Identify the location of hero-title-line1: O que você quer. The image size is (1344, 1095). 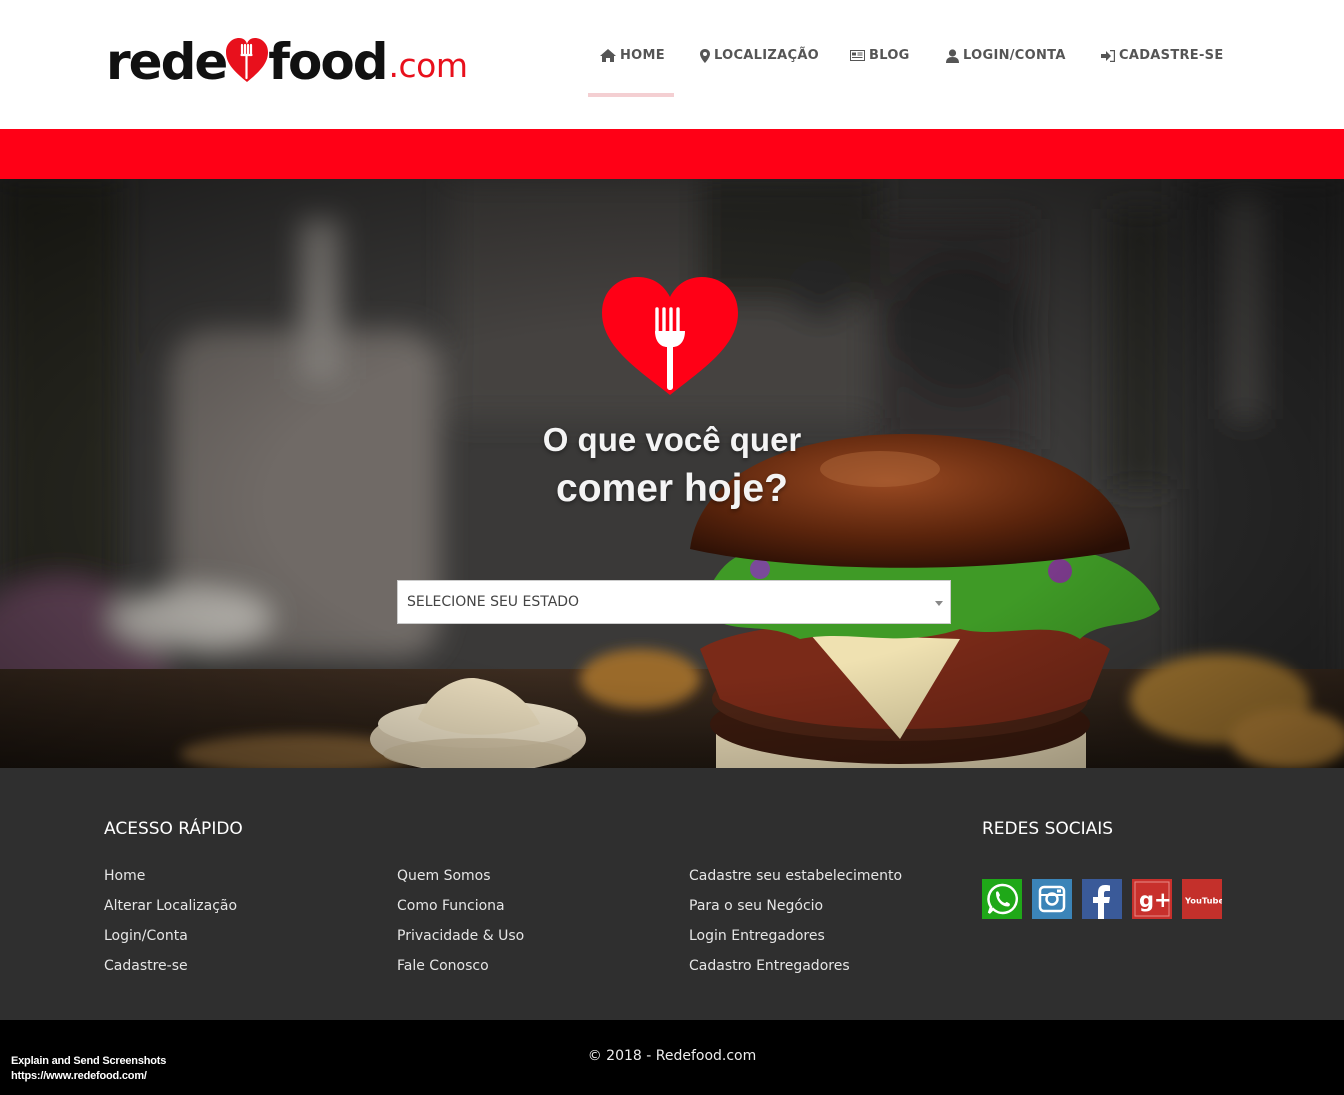
(672, 439).